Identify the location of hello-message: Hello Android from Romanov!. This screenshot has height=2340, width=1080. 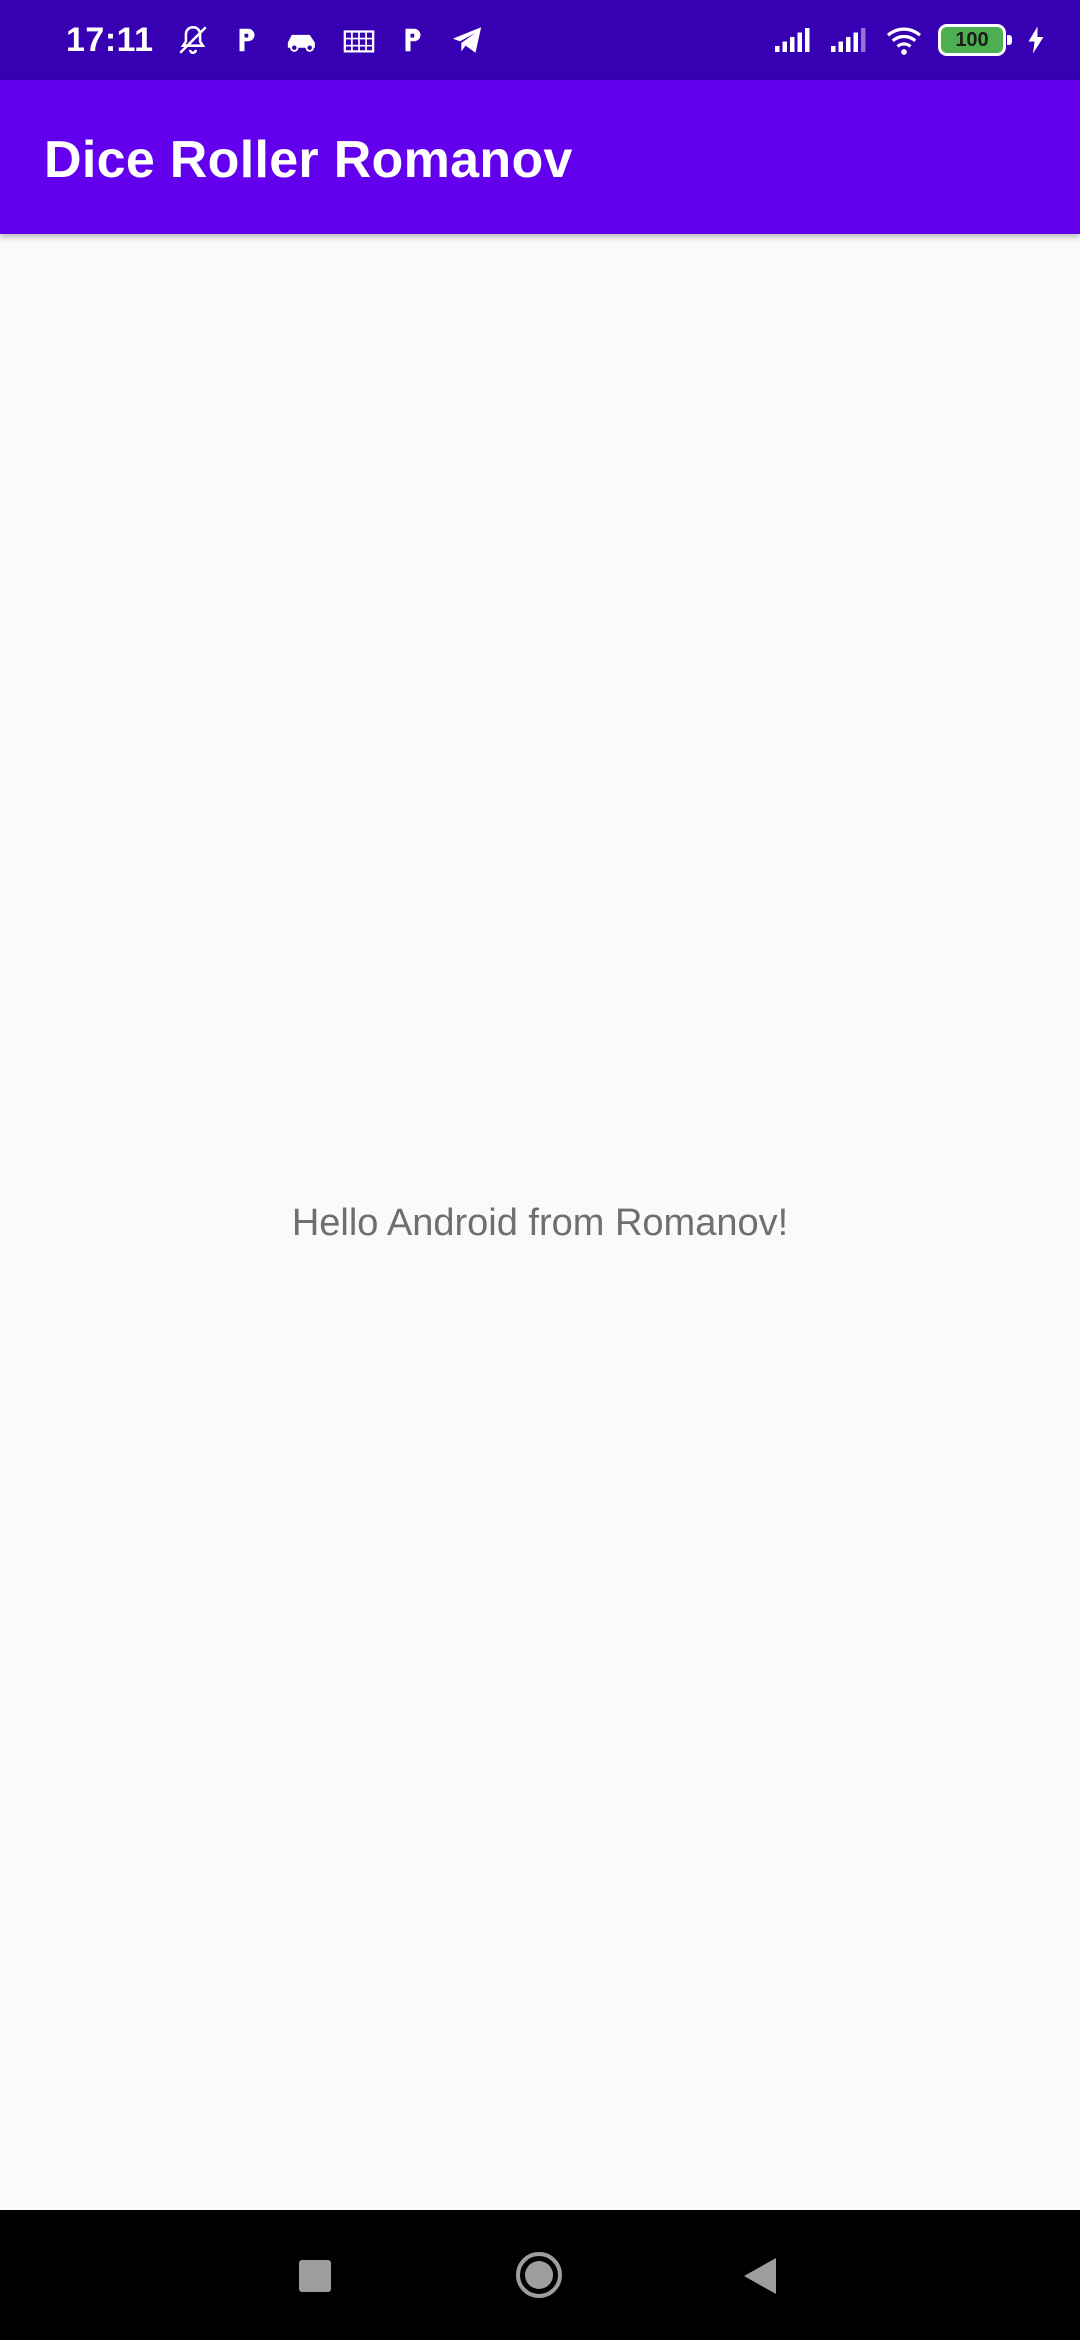
(540, 1223).